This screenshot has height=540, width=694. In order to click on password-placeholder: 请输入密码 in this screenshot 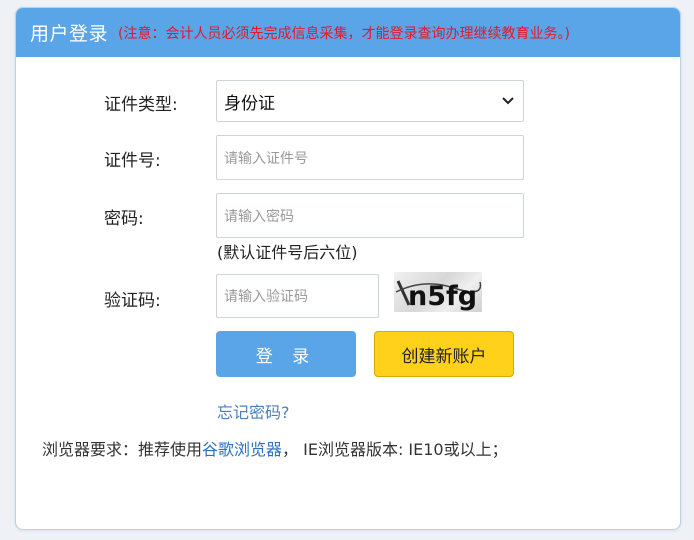, I will do `click(259, 216)`.